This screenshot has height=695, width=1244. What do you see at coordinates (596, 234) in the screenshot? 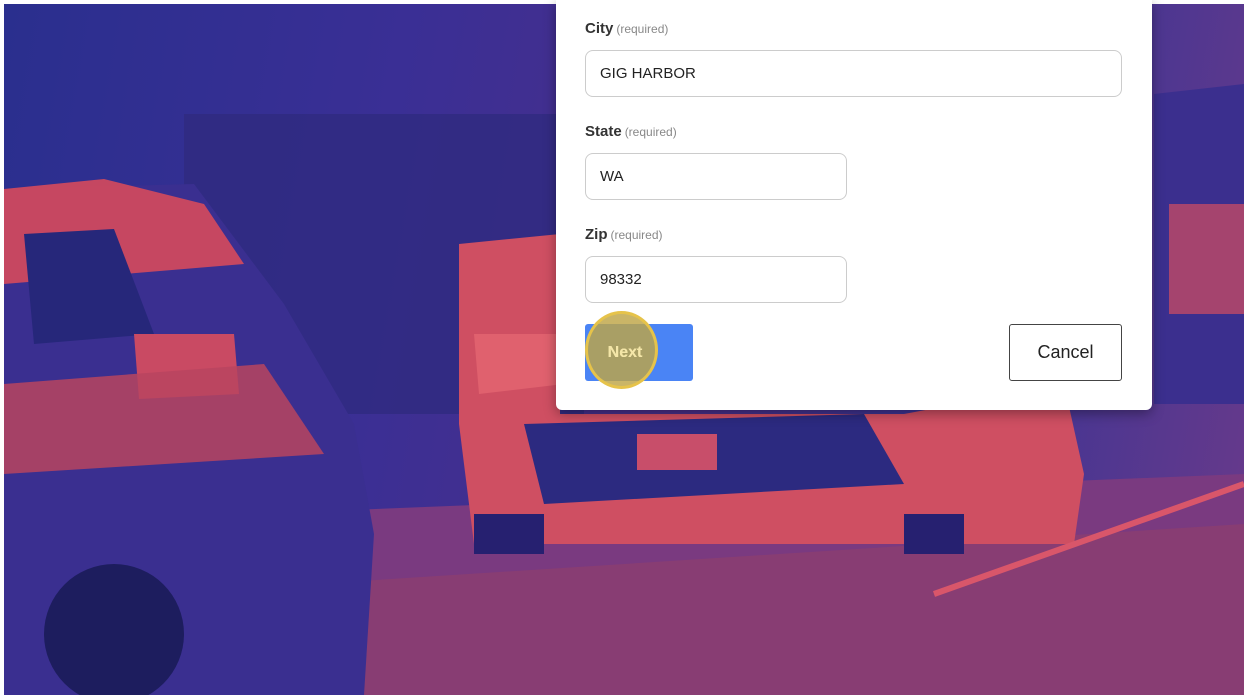
I see `zip-label-text: Zip` at bounding box center [596, 234].